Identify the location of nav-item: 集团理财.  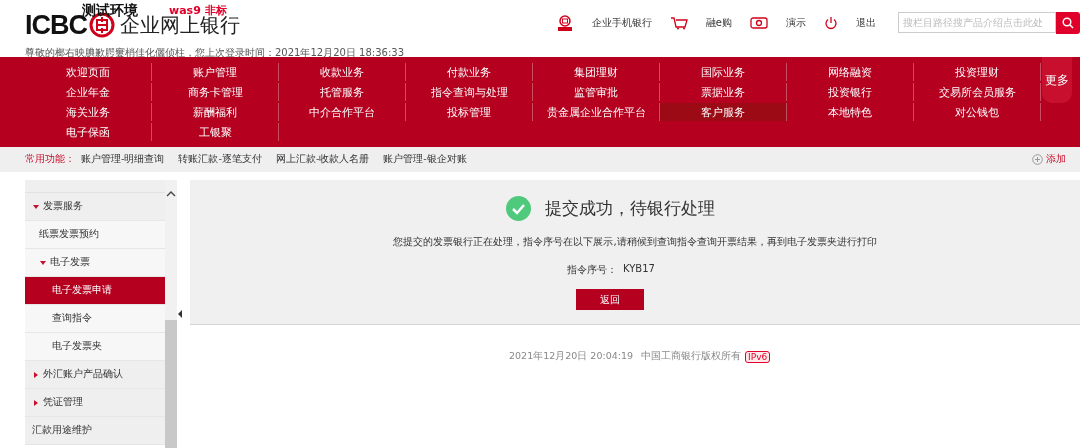
(596, 72).